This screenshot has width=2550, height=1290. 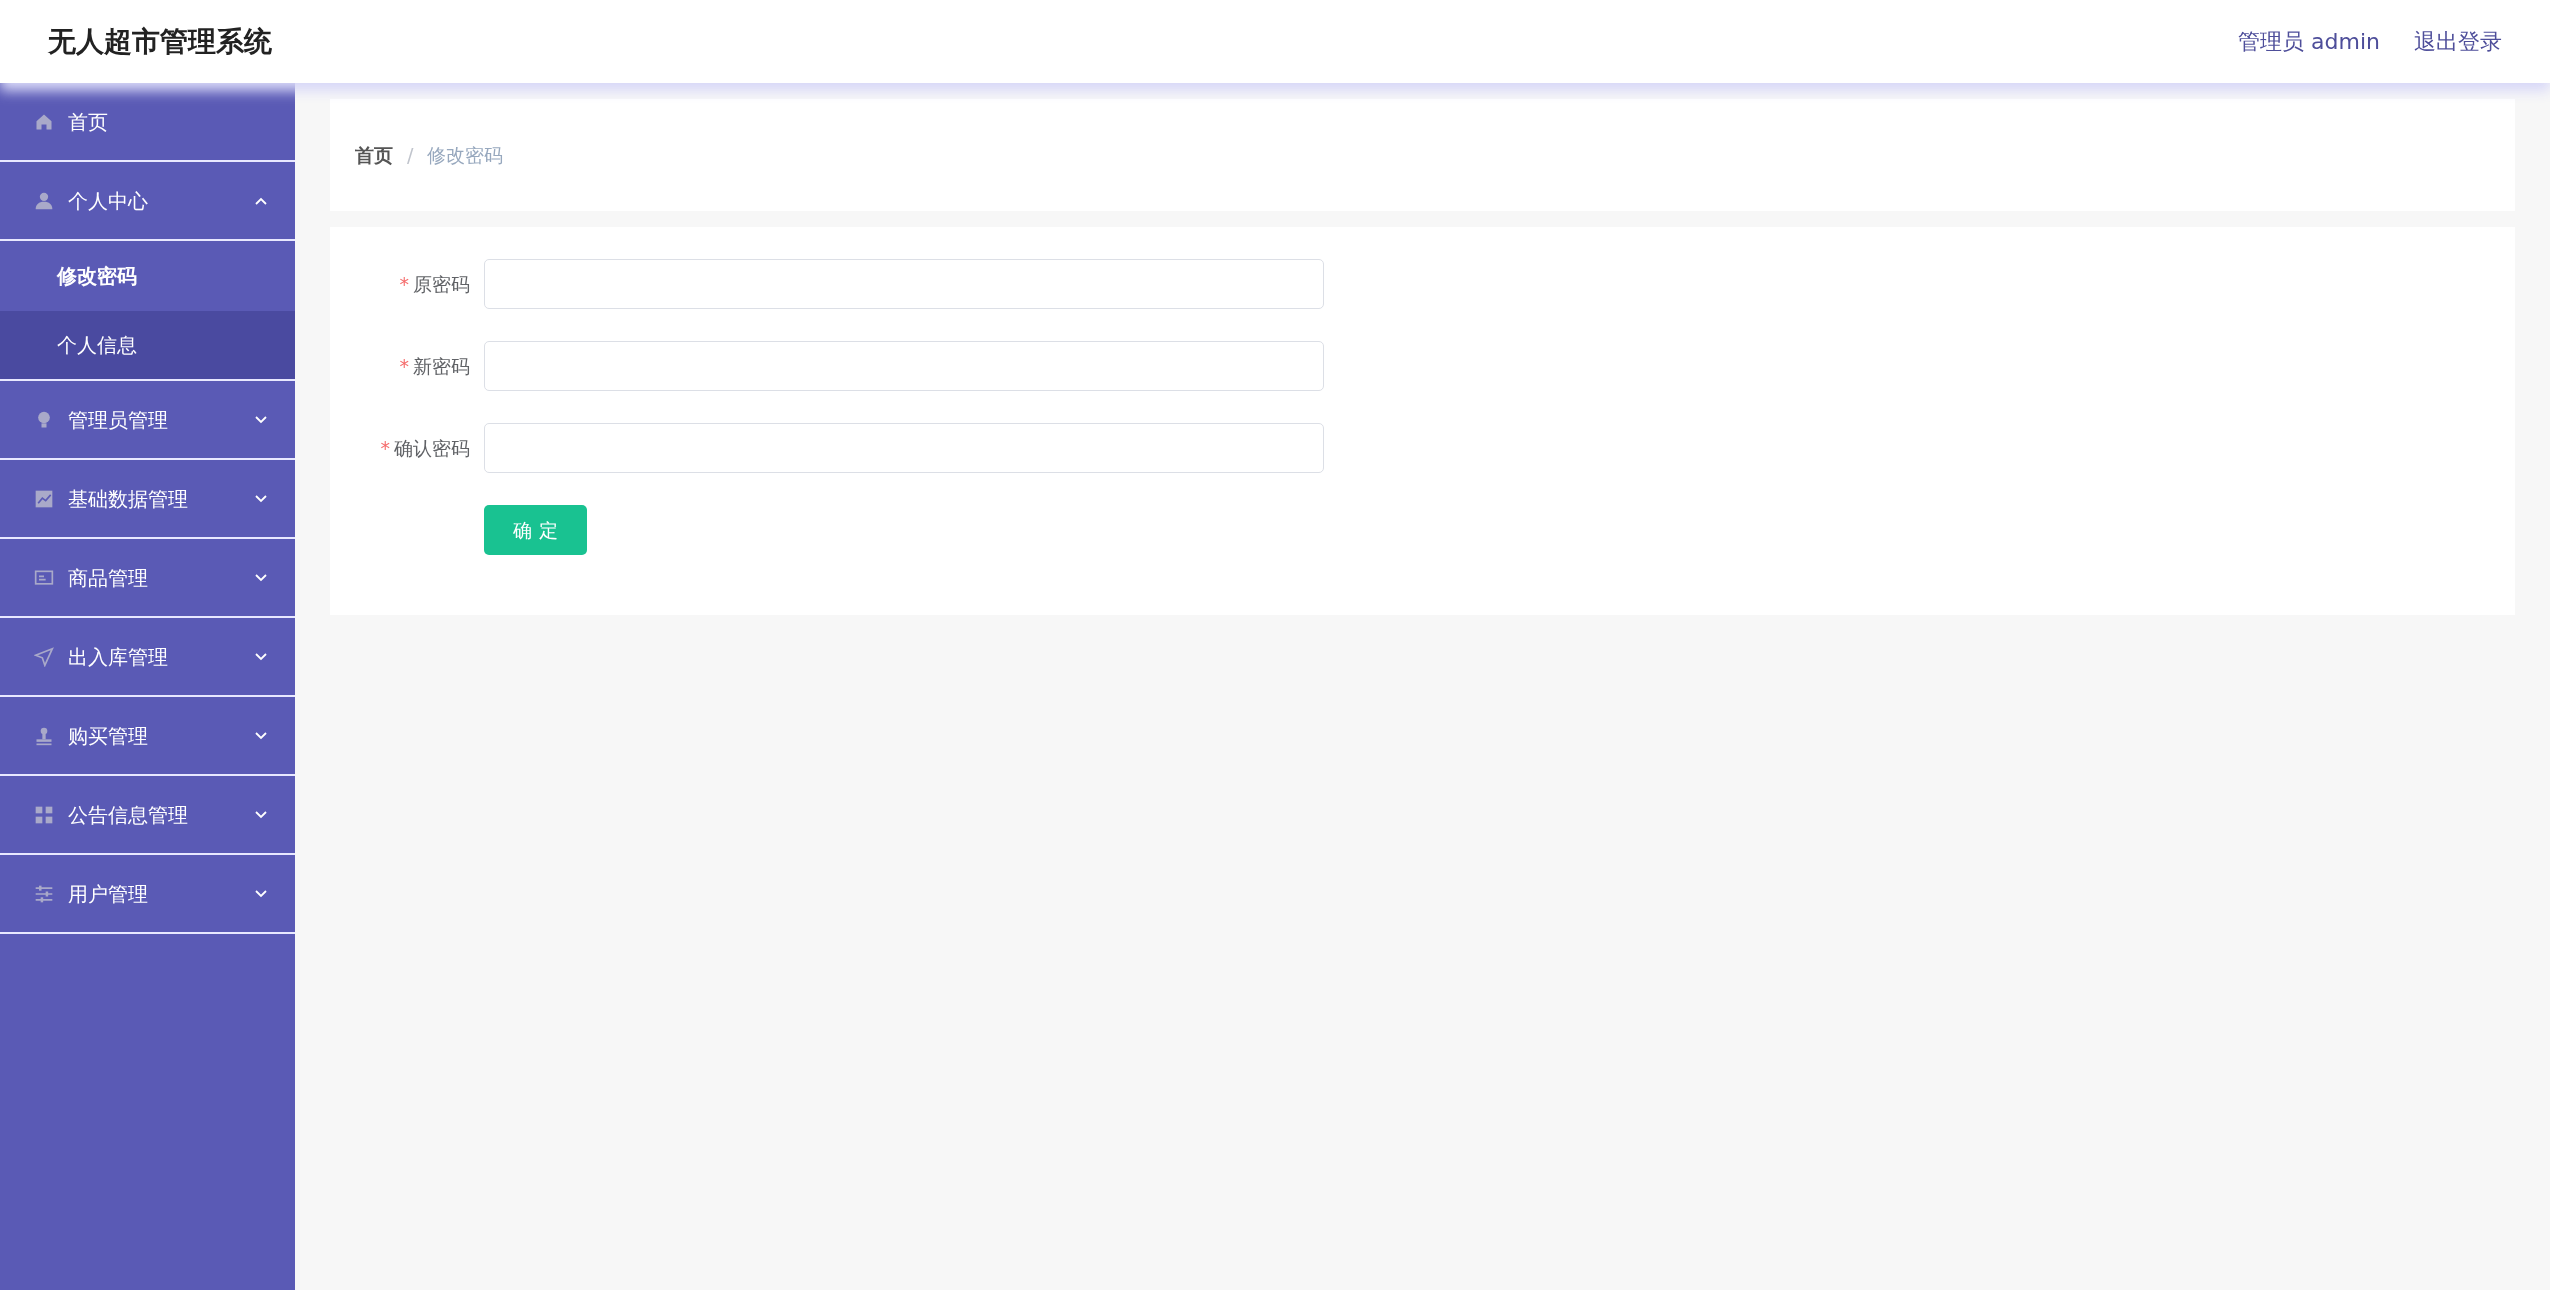 I want to click on user-name: 管理员 admin, so click(x=2309, y=42).